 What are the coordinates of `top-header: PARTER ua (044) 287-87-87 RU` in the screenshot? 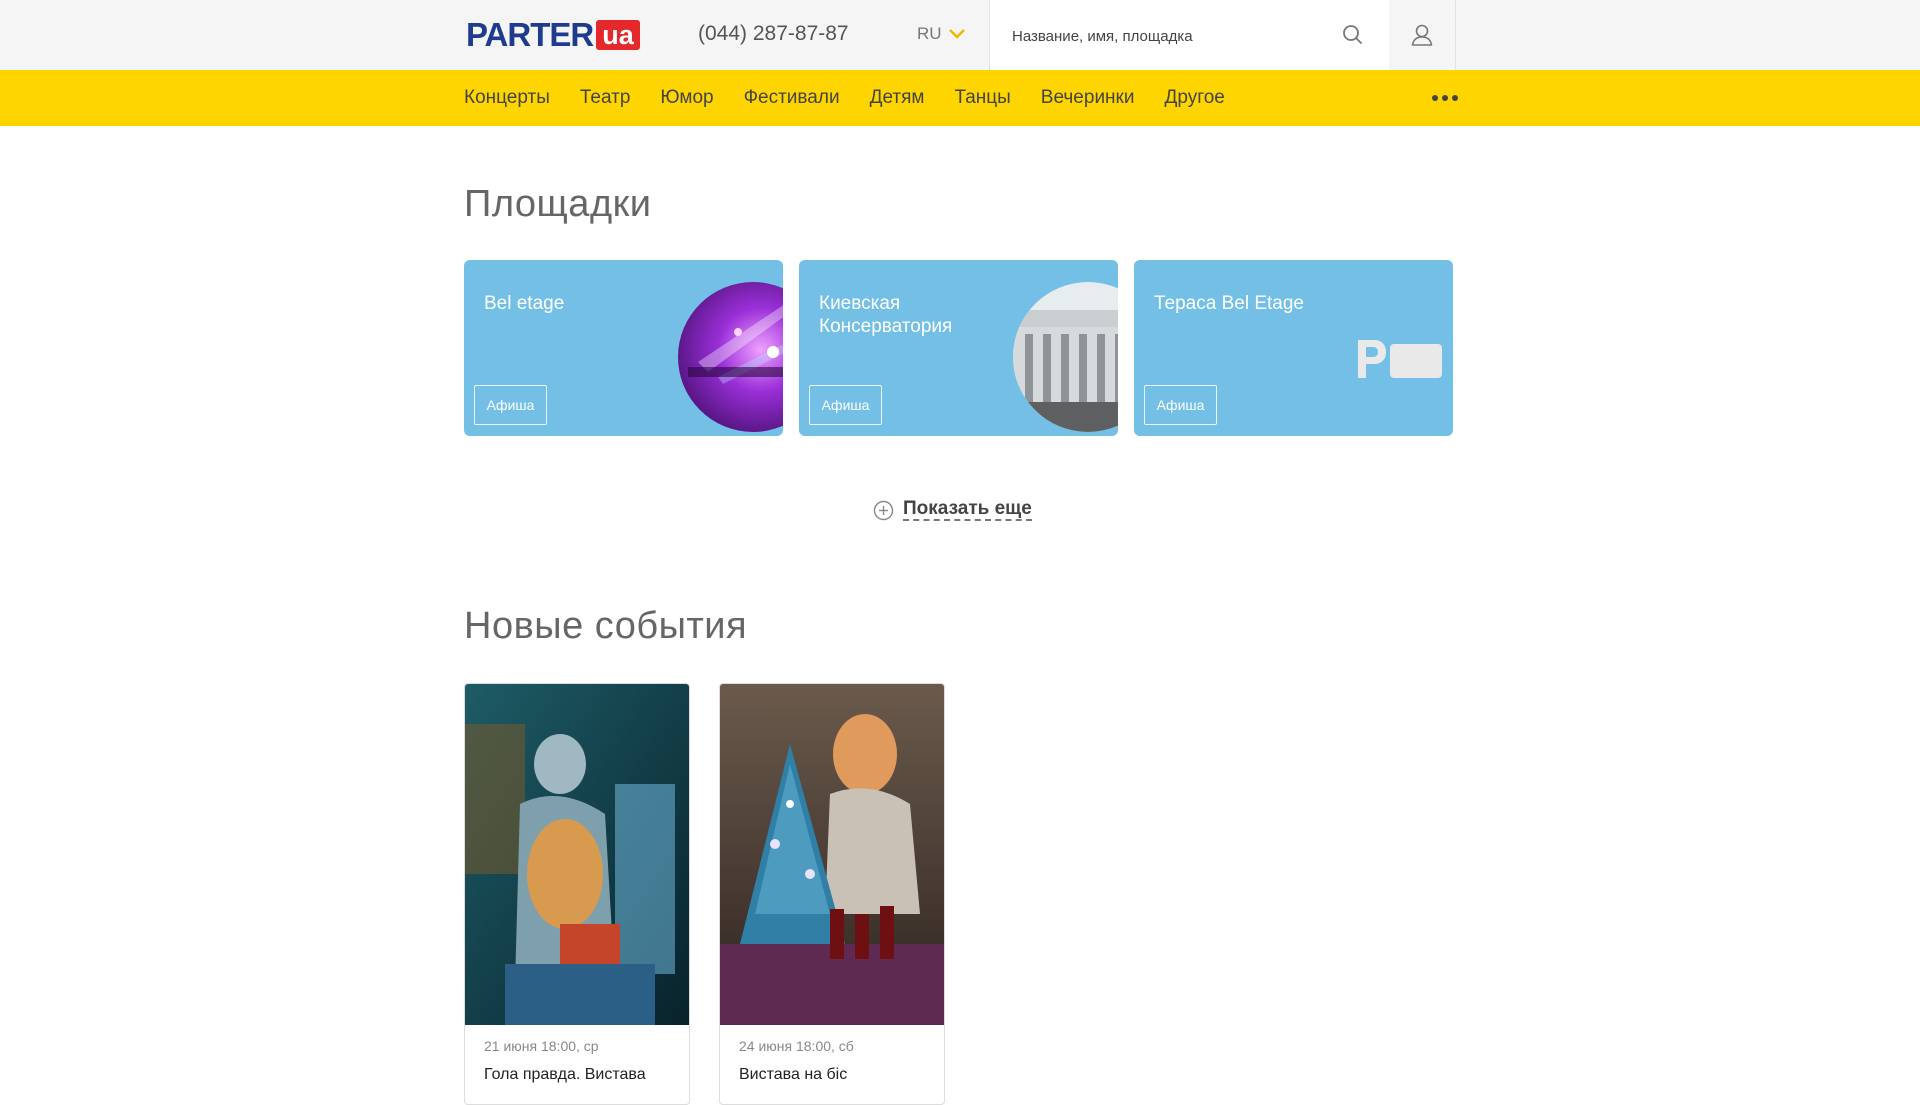 It's located at (960, 35).